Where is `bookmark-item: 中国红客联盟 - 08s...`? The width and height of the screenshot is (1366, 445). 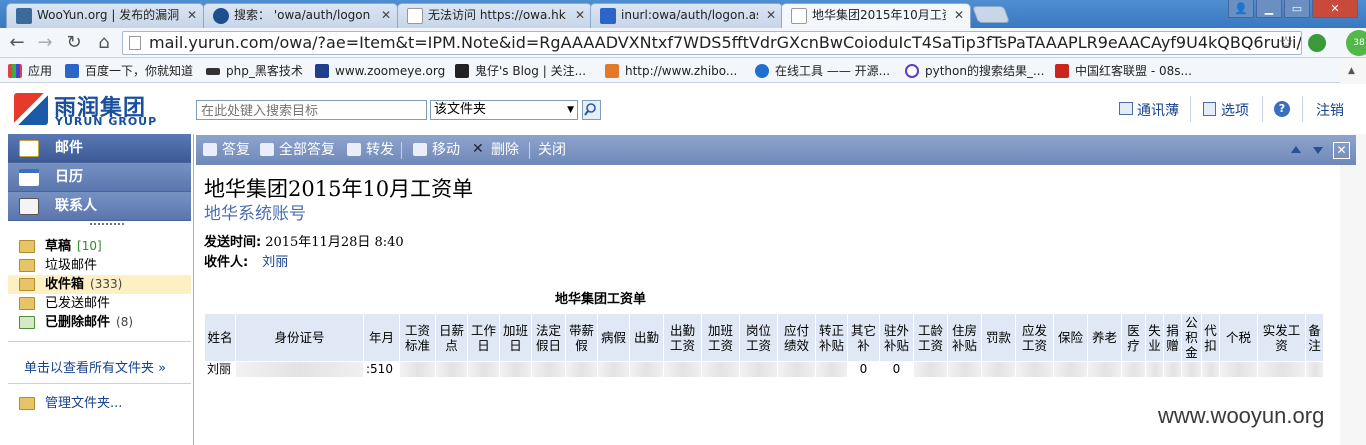 bookmark-item: 中国红客联盟 - 08s... is located at coordinates (1123, 71).